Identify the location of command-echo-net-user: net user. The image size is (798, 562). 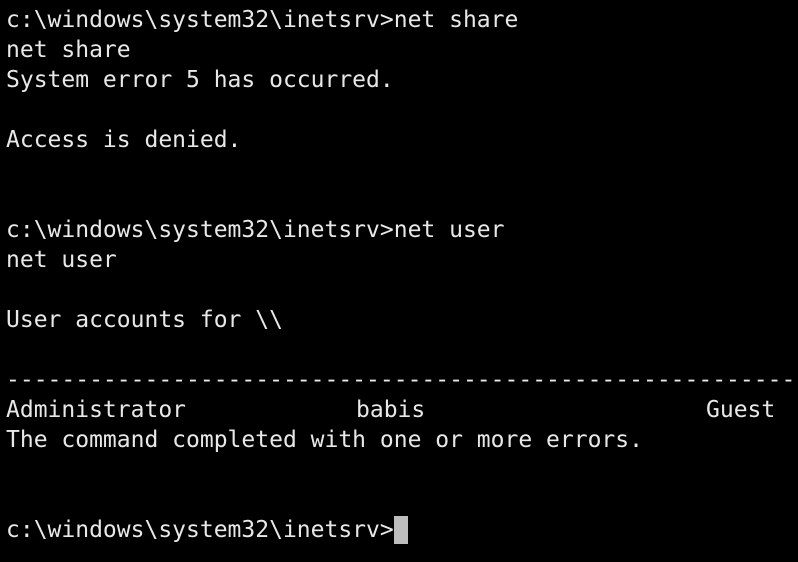
(61, 260).